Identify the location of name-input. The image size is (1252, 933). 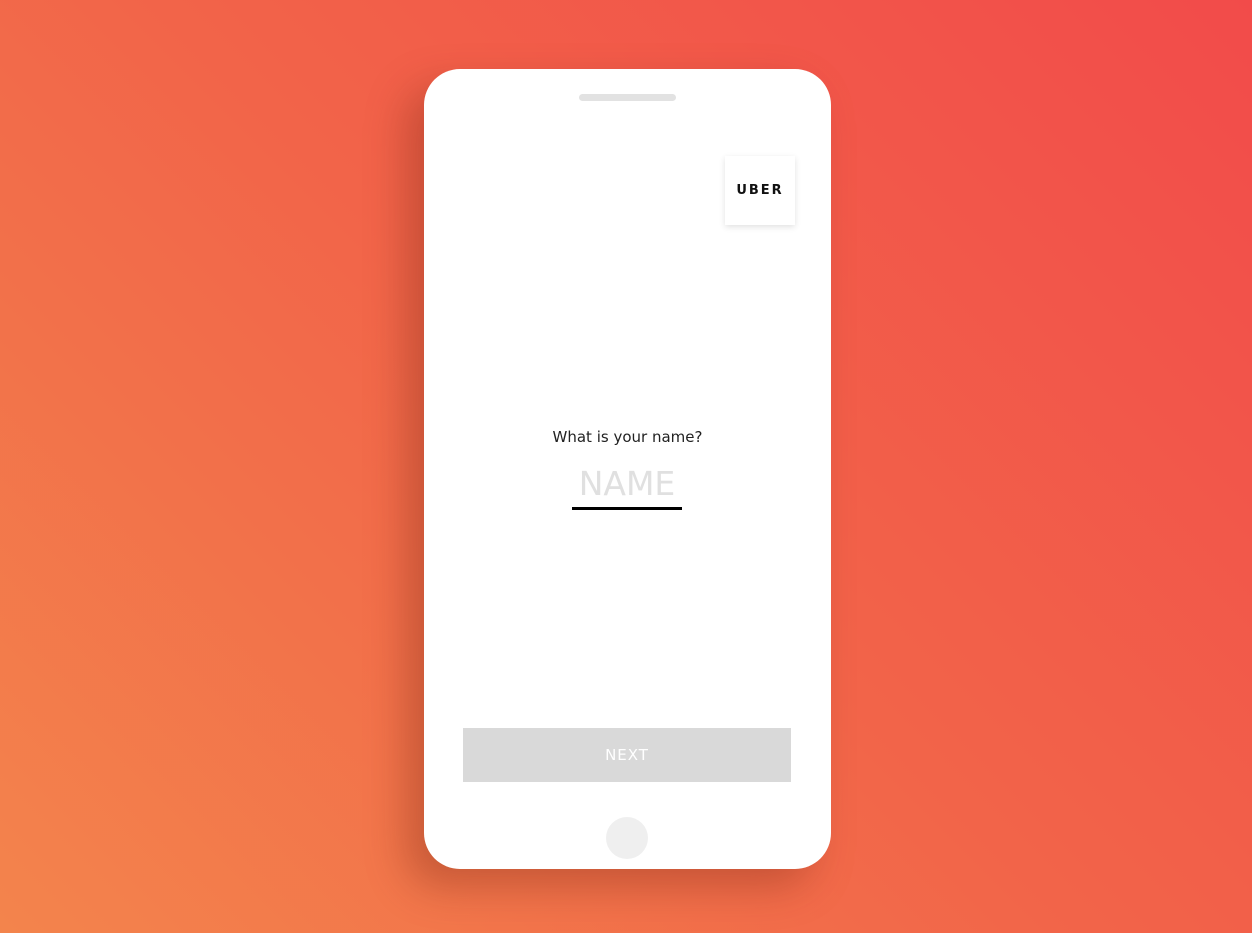
(627, 485).